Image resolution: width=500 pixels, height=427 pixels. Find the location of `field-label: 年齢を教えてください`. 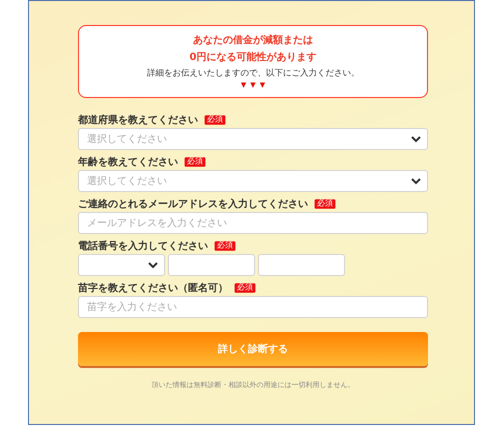

field-label: 年齢を教えてください is located at coordinates (128, 162).